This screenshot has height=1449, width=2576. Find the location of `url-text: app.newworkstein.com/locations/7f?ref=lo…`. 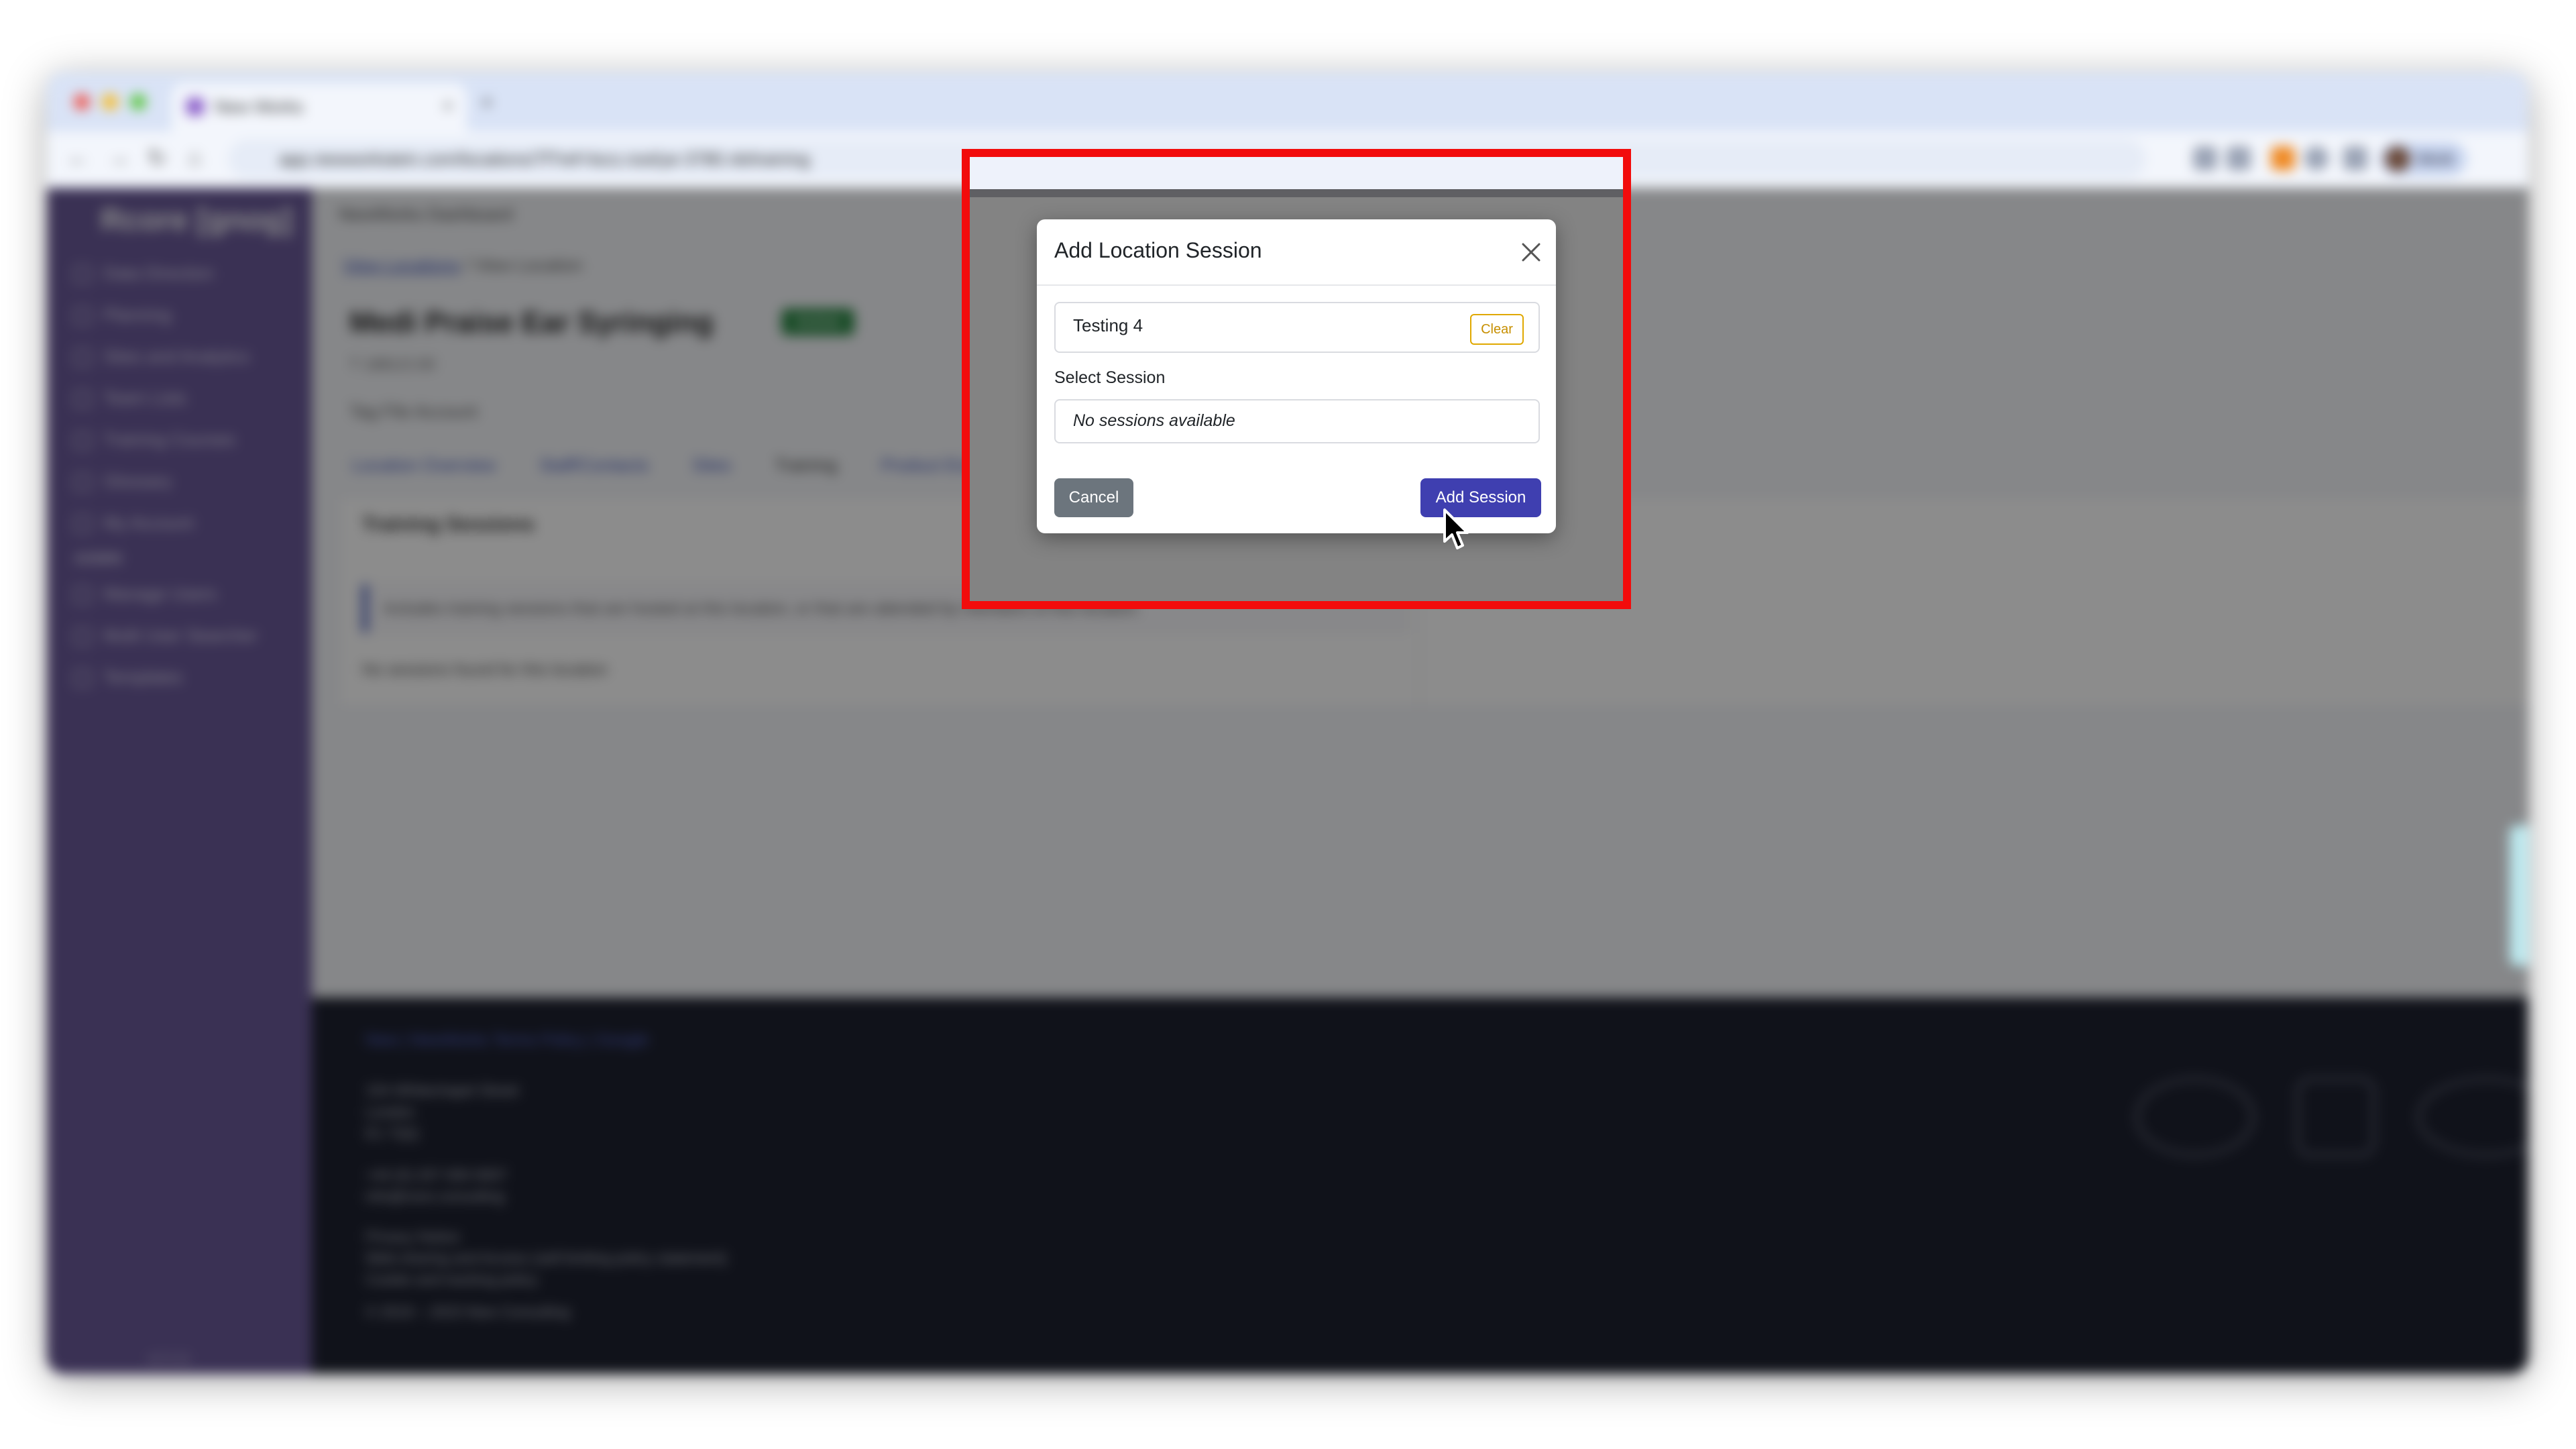

url-text: app.newworkstein.com/locations/7f?ref=lo… is located at coordinates (544, 159).